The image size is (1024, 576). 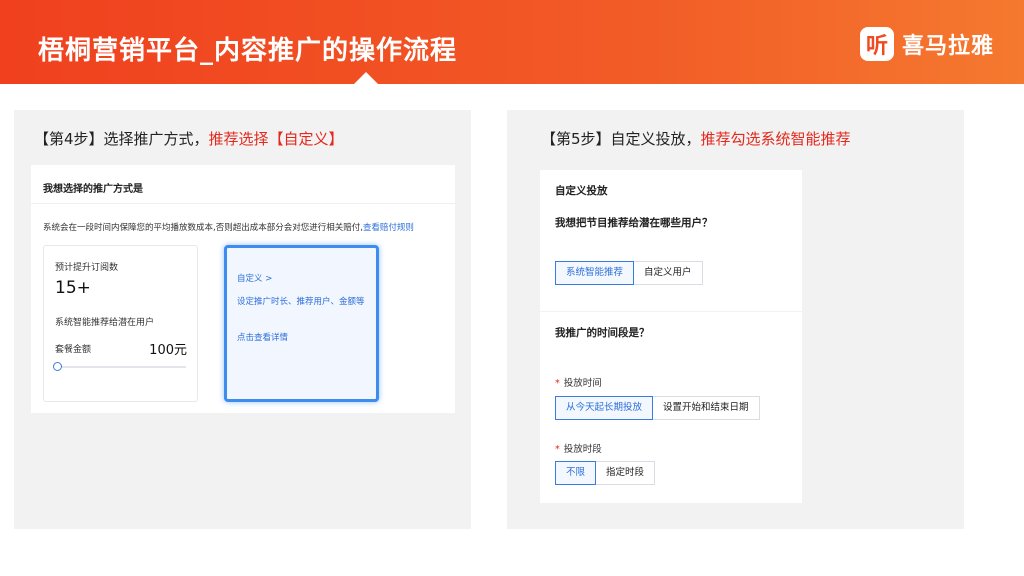 I want to click on custom-users-option: 自定义用户, so click(x=668, y=273).